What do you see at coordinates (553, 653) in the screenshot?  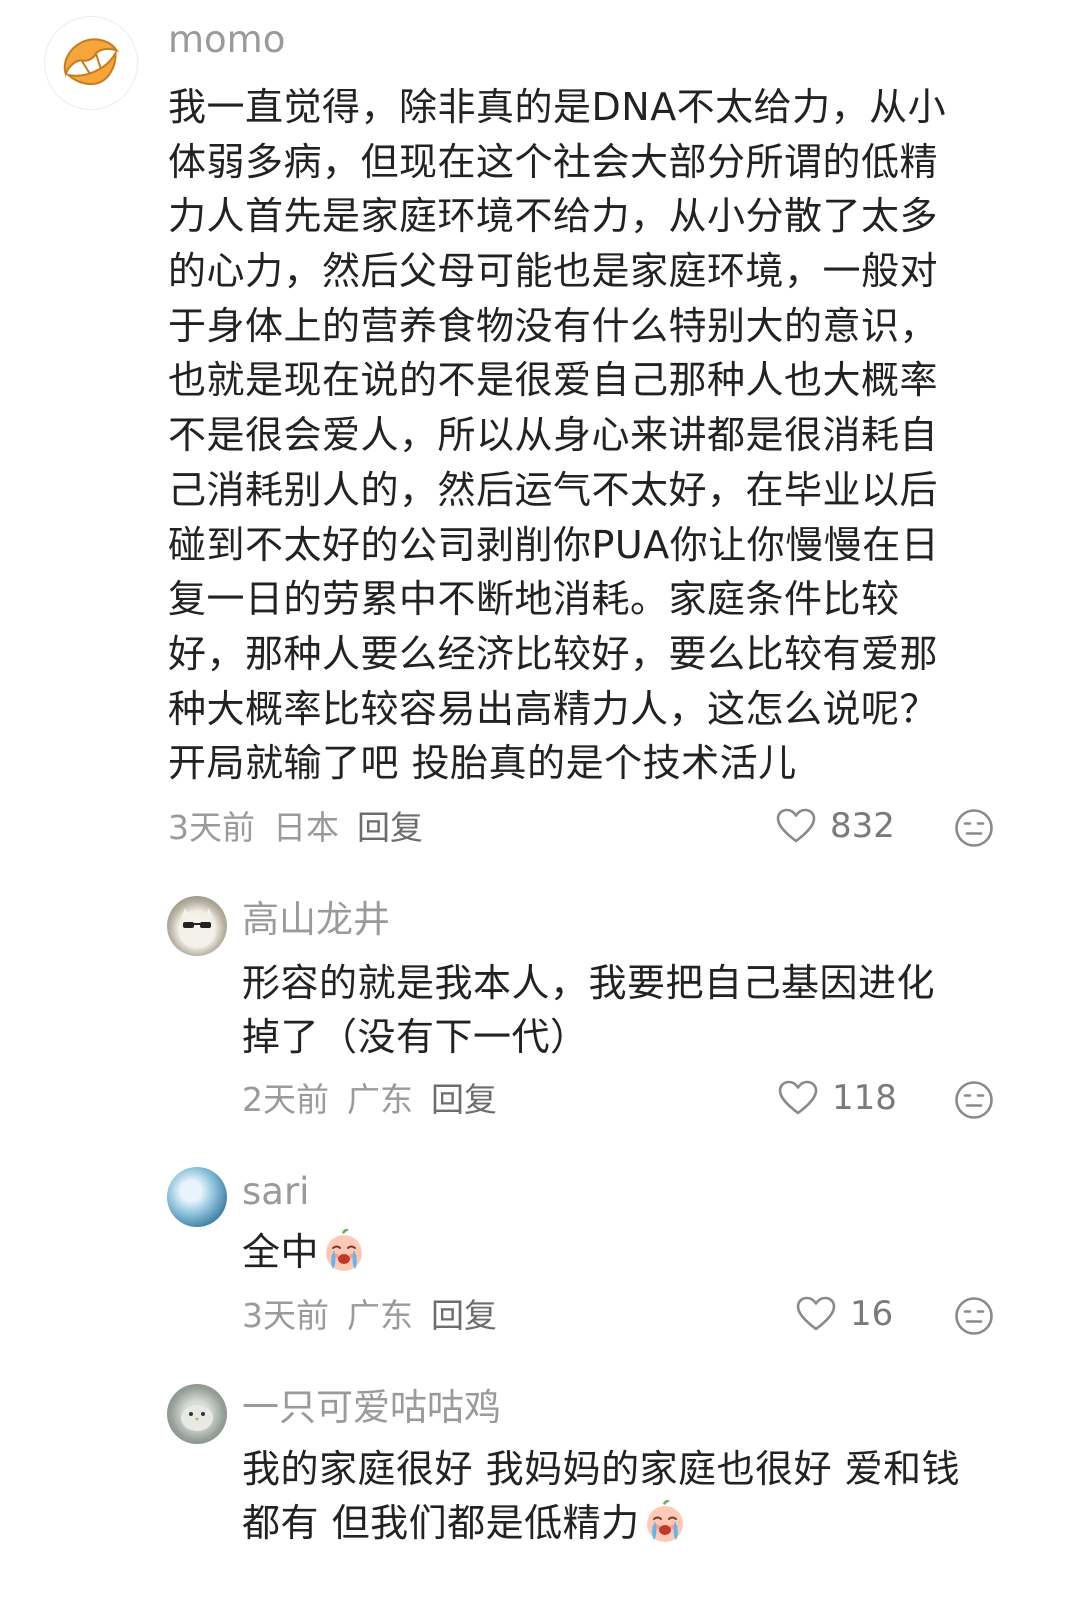 I see `comment-line: 好，那种人要么经济比较好，要么比较有爱那` at bounding box center [553, 653].